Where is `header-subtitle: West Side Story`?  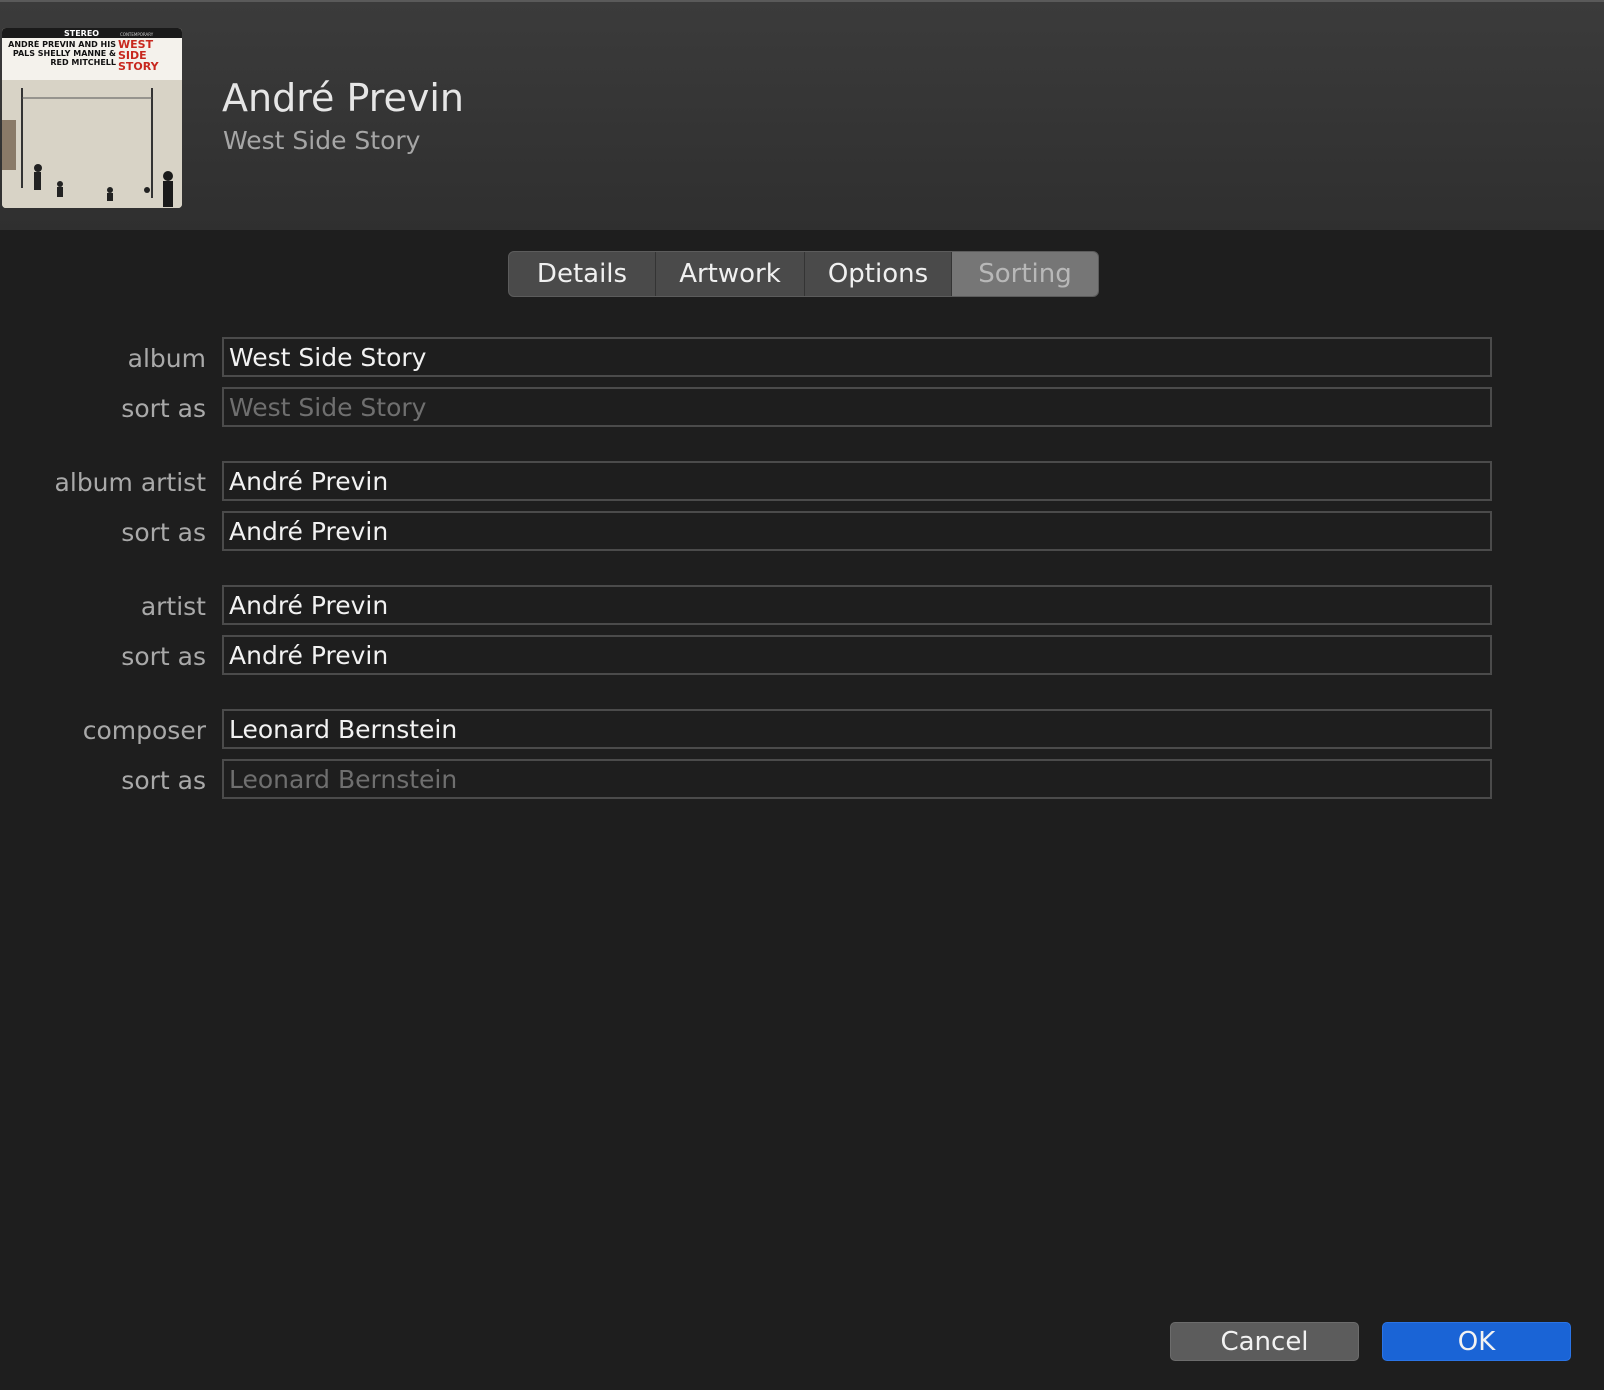
header-subtitle: West Side Story is located at coordinates (322, 140).